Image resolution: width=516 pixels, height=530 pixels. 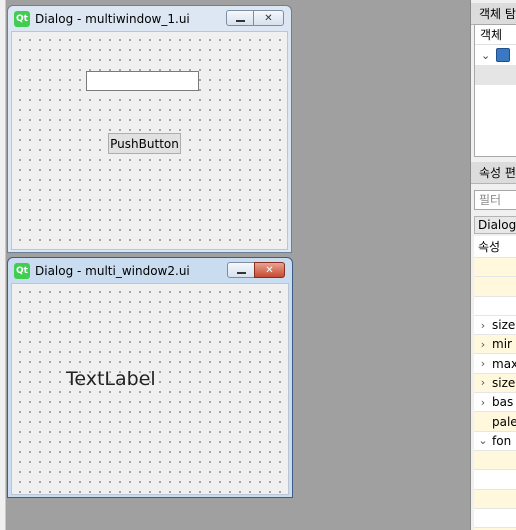 I want to click on subwindow-titlebar: Qt Dialog - multiwindow_1.ui ✕, so click(x=149, y=18).